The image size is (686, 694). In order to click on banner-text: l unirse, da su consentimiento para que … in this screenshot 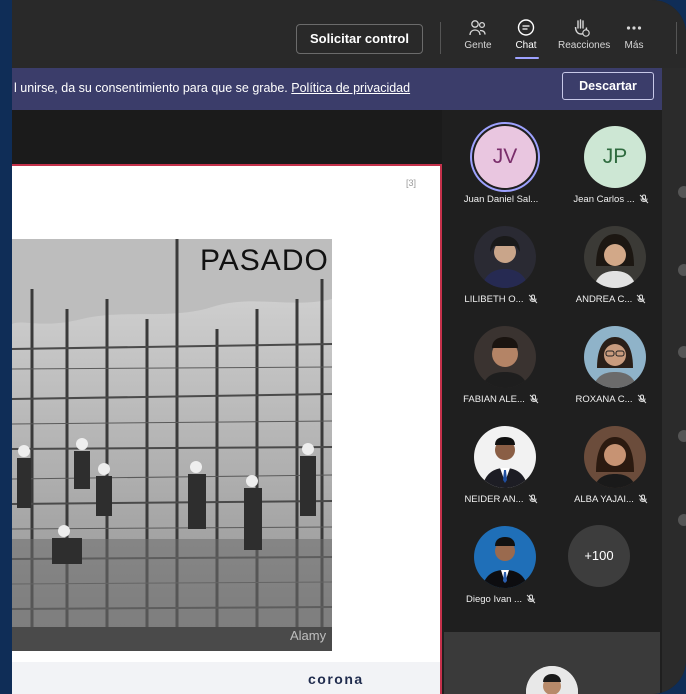, I will do `click(151, 88)`.